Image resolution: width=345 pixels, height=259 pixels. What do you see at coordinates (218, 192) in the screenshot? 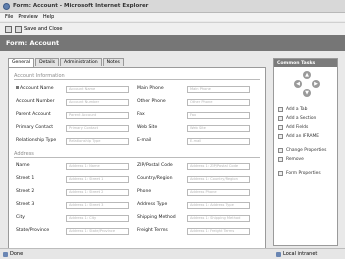
I see `phone-field: Address Phone` at bounding box center [218, 192].